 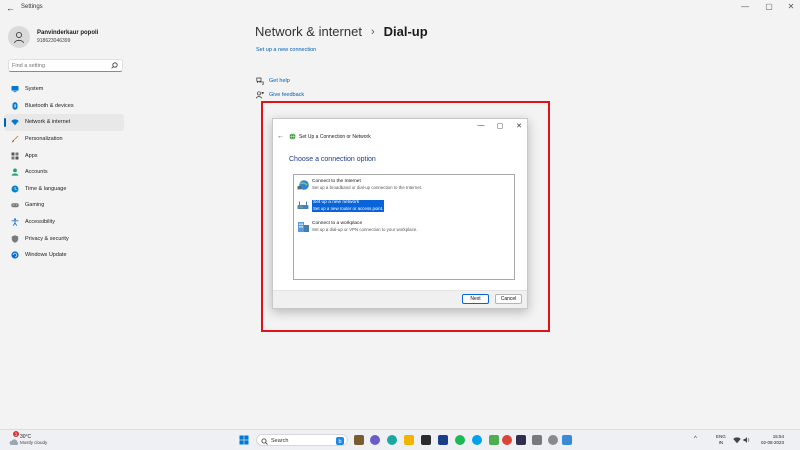 What do you see at coordinates (40, 222) in the screenshot?
I see `sidebar-item-label: Accessibility` at bounding box center [40, 222].